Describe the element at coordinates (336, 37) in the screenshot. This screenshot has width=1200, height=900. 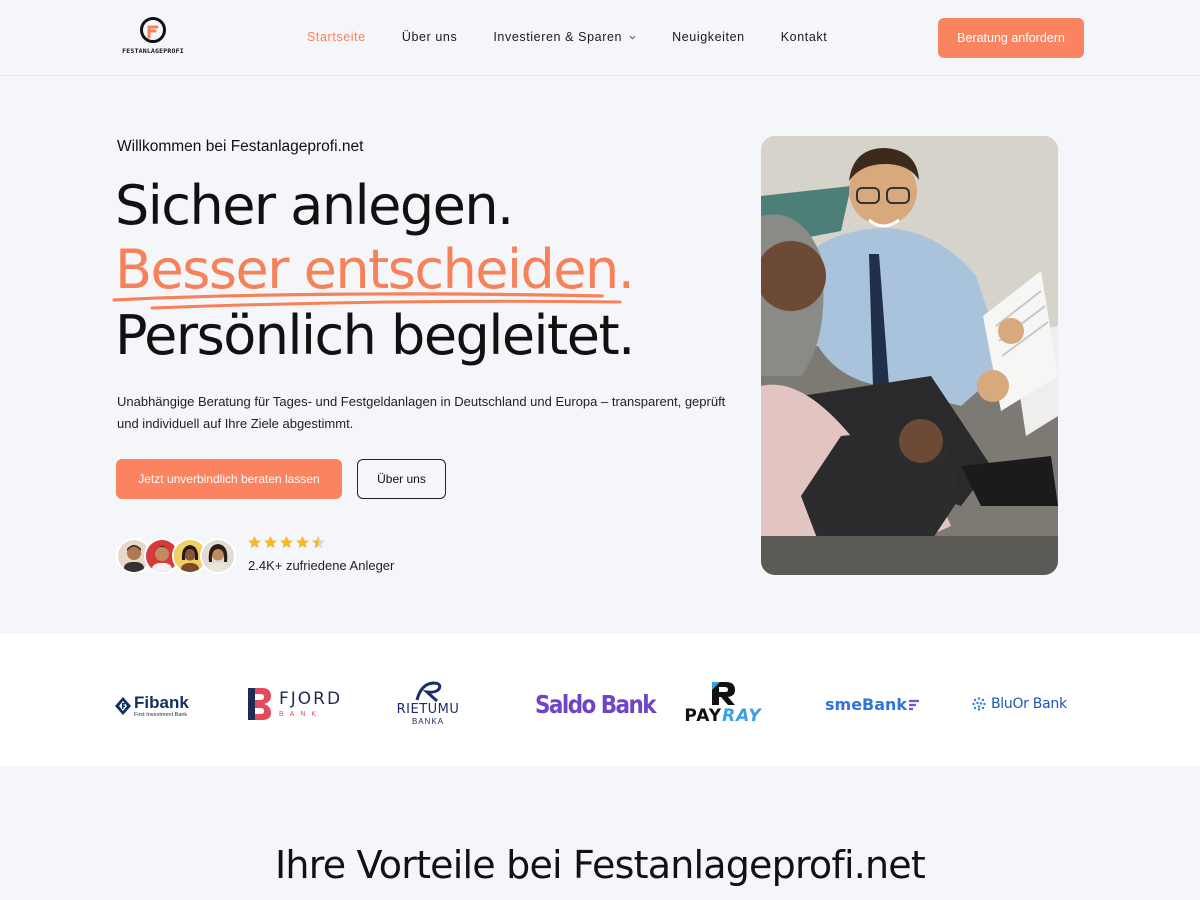
I see `nav-item-startseite: Startseite` at that location.